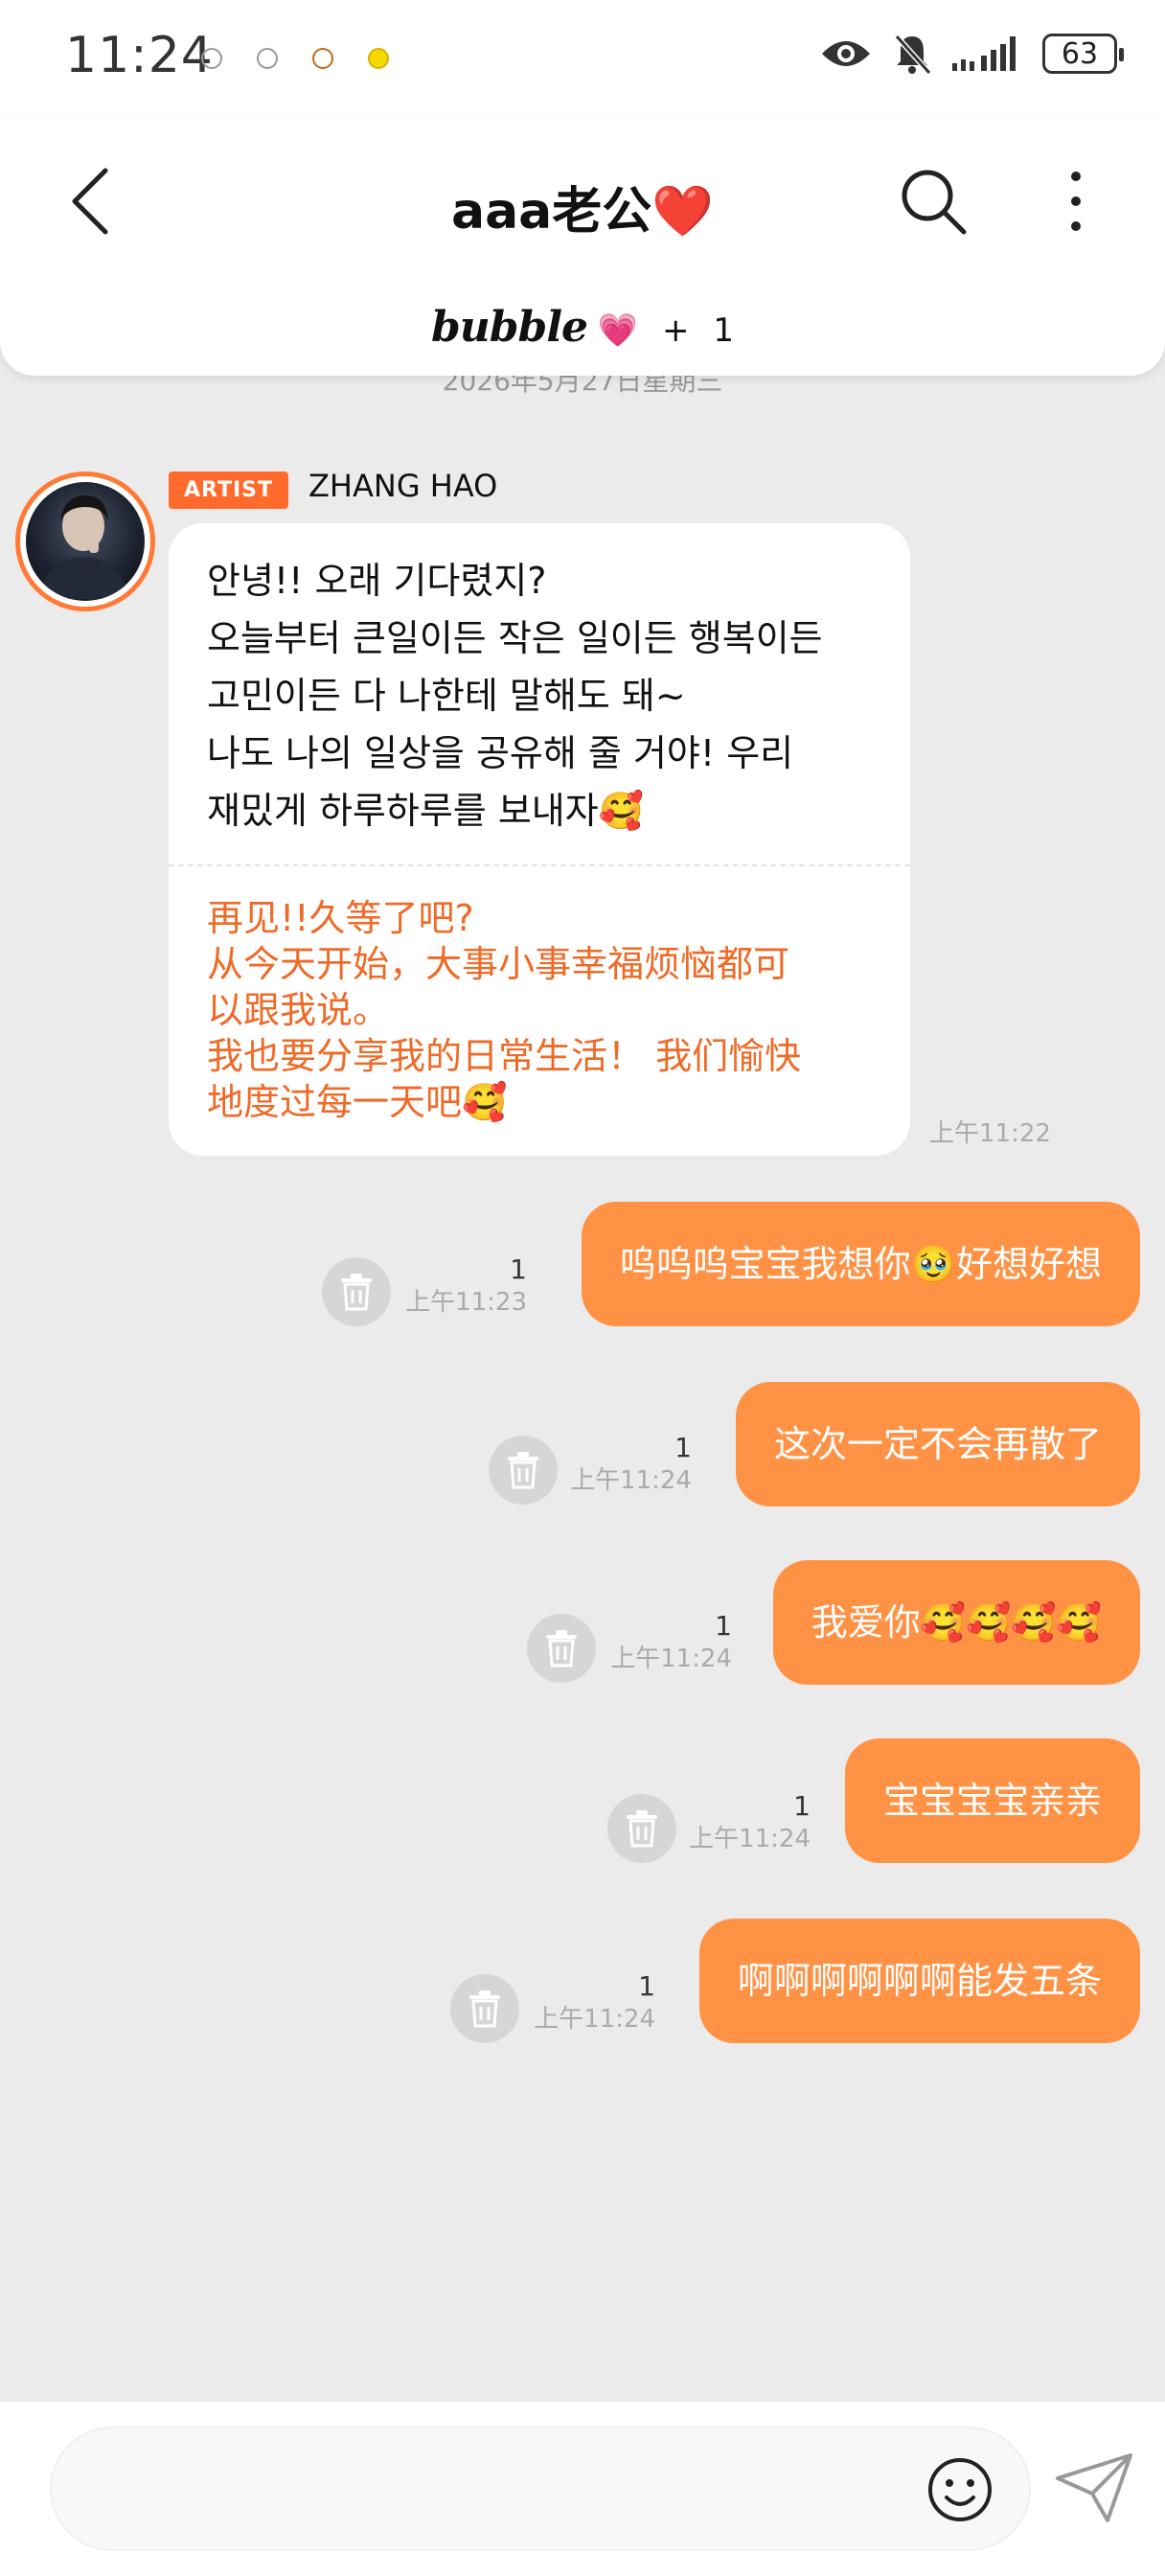 The height and width of the screenshot is (2576, 1165). I want to click on message-meta: 1 上午11:23, so click(455, 1286).